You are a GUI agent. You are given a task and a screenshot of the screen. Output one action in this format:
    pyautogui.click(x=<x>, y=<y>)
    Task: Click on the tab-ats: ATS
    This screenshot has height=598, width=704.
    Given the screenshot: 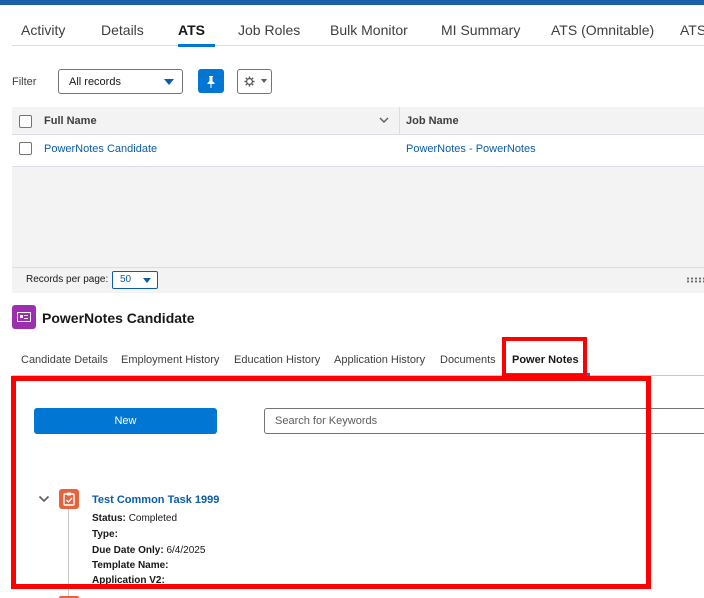 What is the action you would take?
    pyautogui.click(x=196, y=30)
    